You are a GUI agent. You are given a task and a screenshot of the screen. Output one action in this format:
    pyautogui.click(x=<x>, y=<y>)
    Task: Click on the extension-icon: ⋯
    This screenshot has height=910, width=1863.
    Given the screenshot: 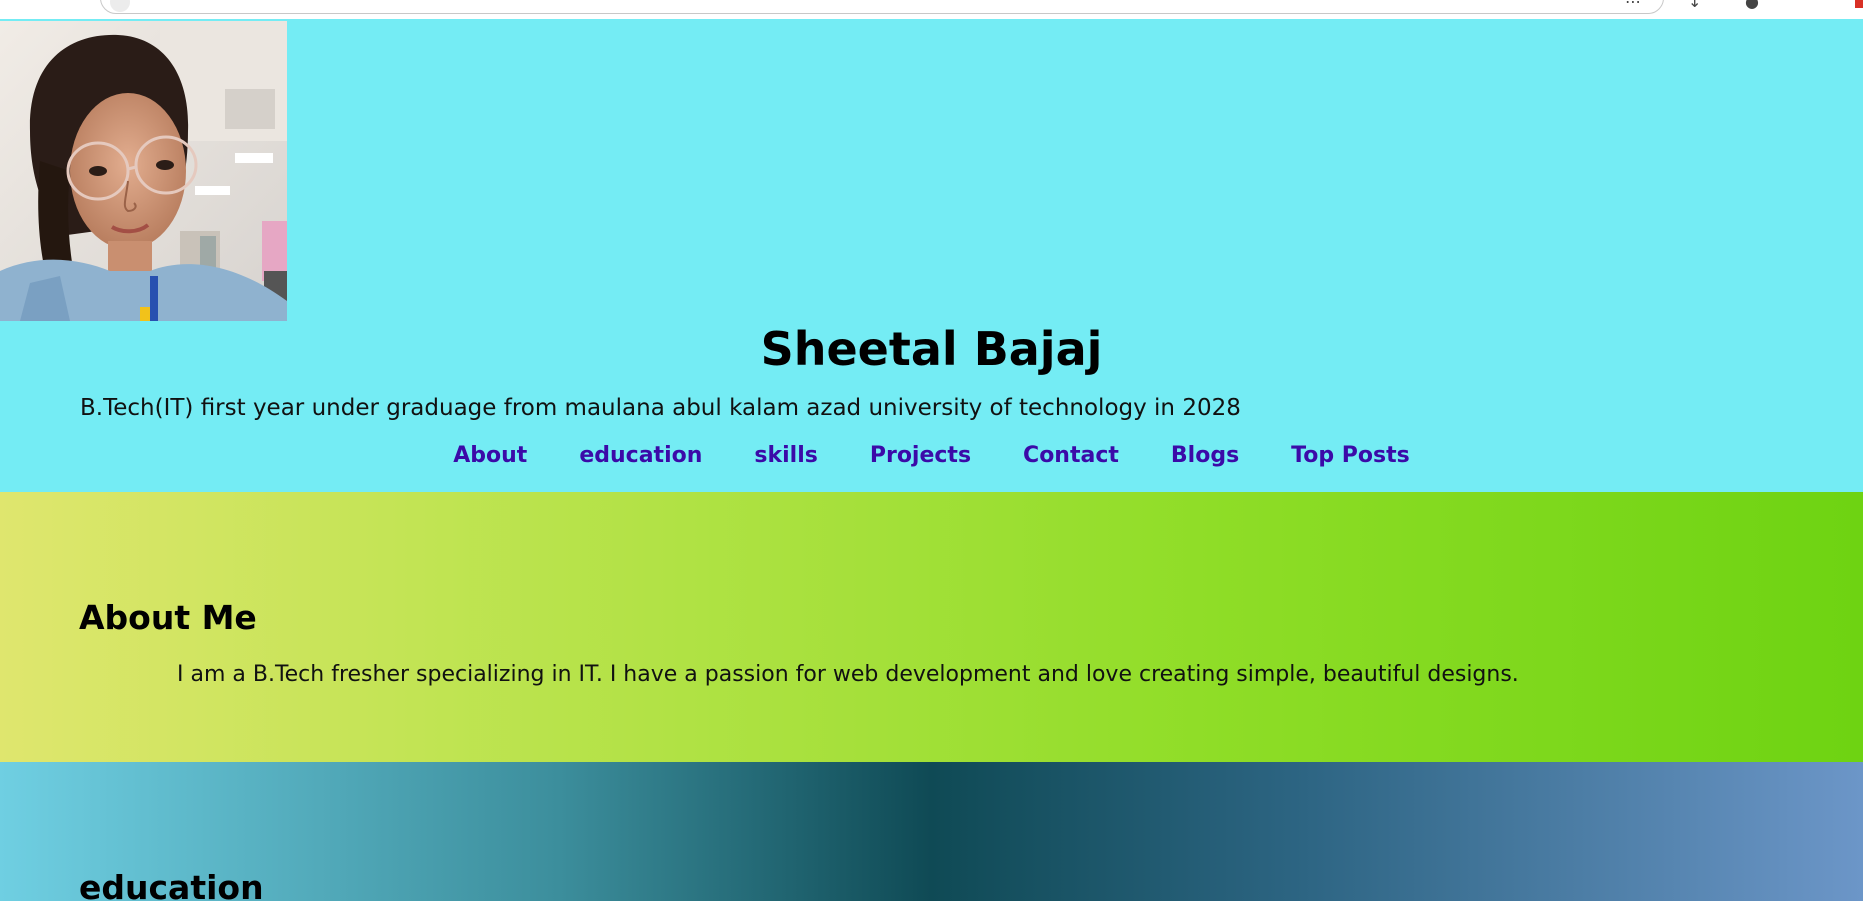 What is the action you would take?
    pyautogui.click(x=1633, y=5)
    